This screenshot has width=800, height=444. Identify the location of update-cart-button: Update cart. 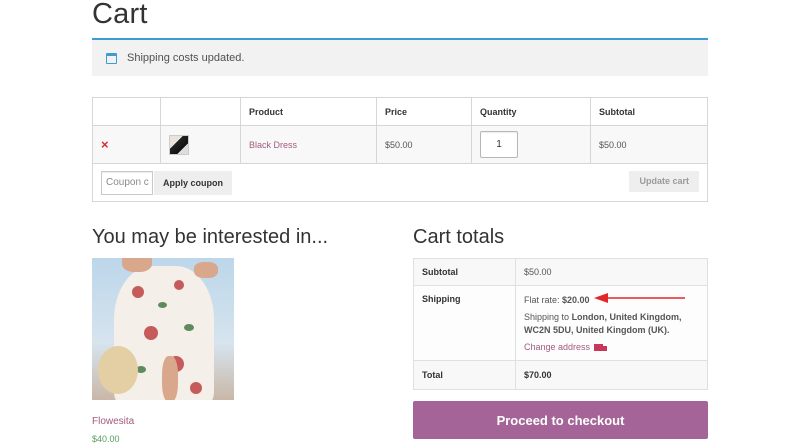
(664, 181).